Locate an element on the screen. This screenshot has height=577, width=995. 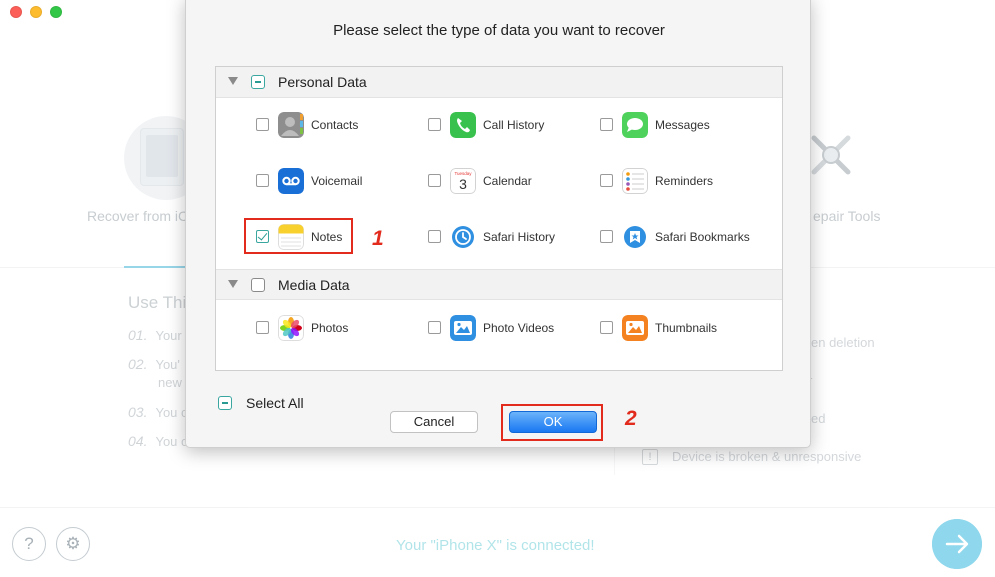
step-item: 04. You c is located at coordinates (158, 441).